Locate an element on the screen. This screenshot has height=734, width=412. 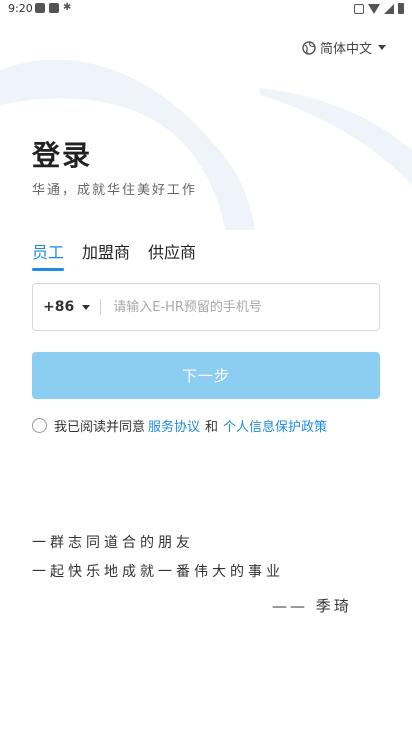
vibrate-icon is located at coordinates (359, 8).